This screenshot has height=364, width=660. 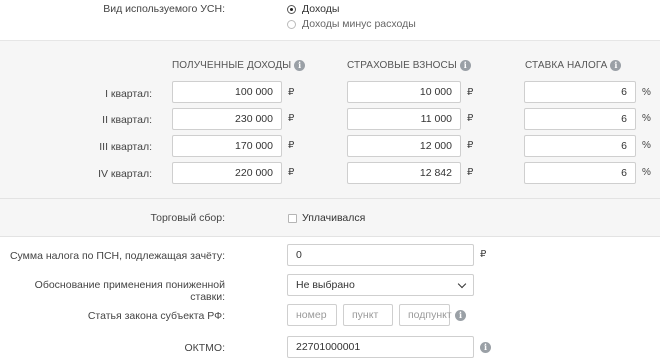 What do you see at coordinates (462, 283) in the screenshot?
I see `chevron-down-icon` at bounding box center [462, 283].